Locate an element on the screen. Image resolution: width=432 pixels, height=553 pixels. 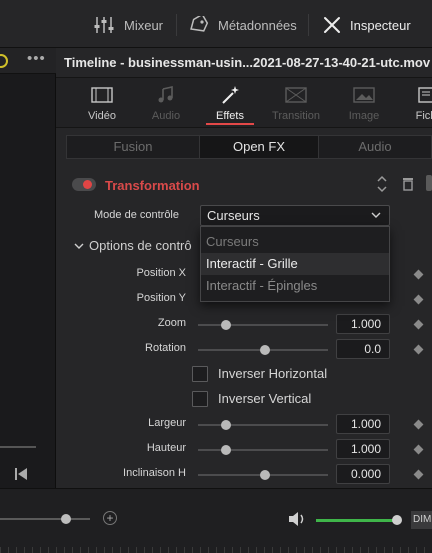
tab-file: Fich is located at coordinates (414, 102).